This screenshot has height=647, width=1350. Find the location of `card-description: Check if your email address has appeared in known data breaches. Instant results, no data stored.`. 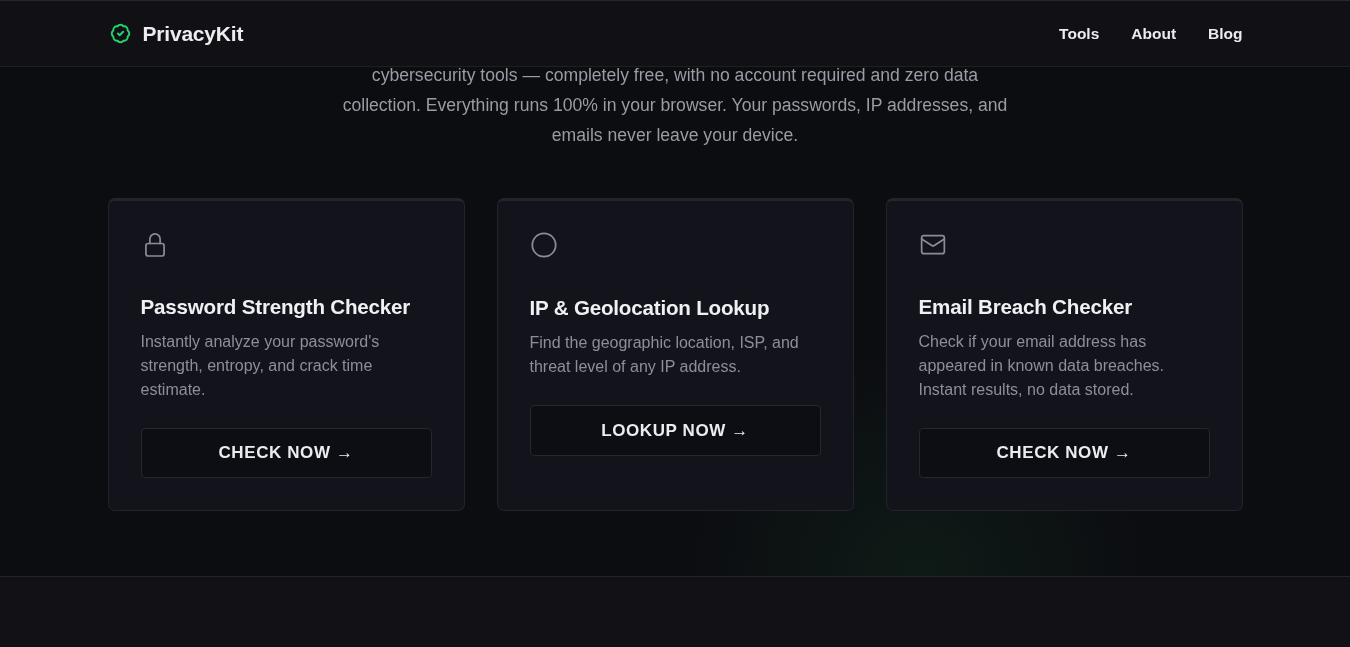

card-description: Check if your email address has appeared in known data breaches. Instant results, no data stored. is located at coordinates (1041, 366).